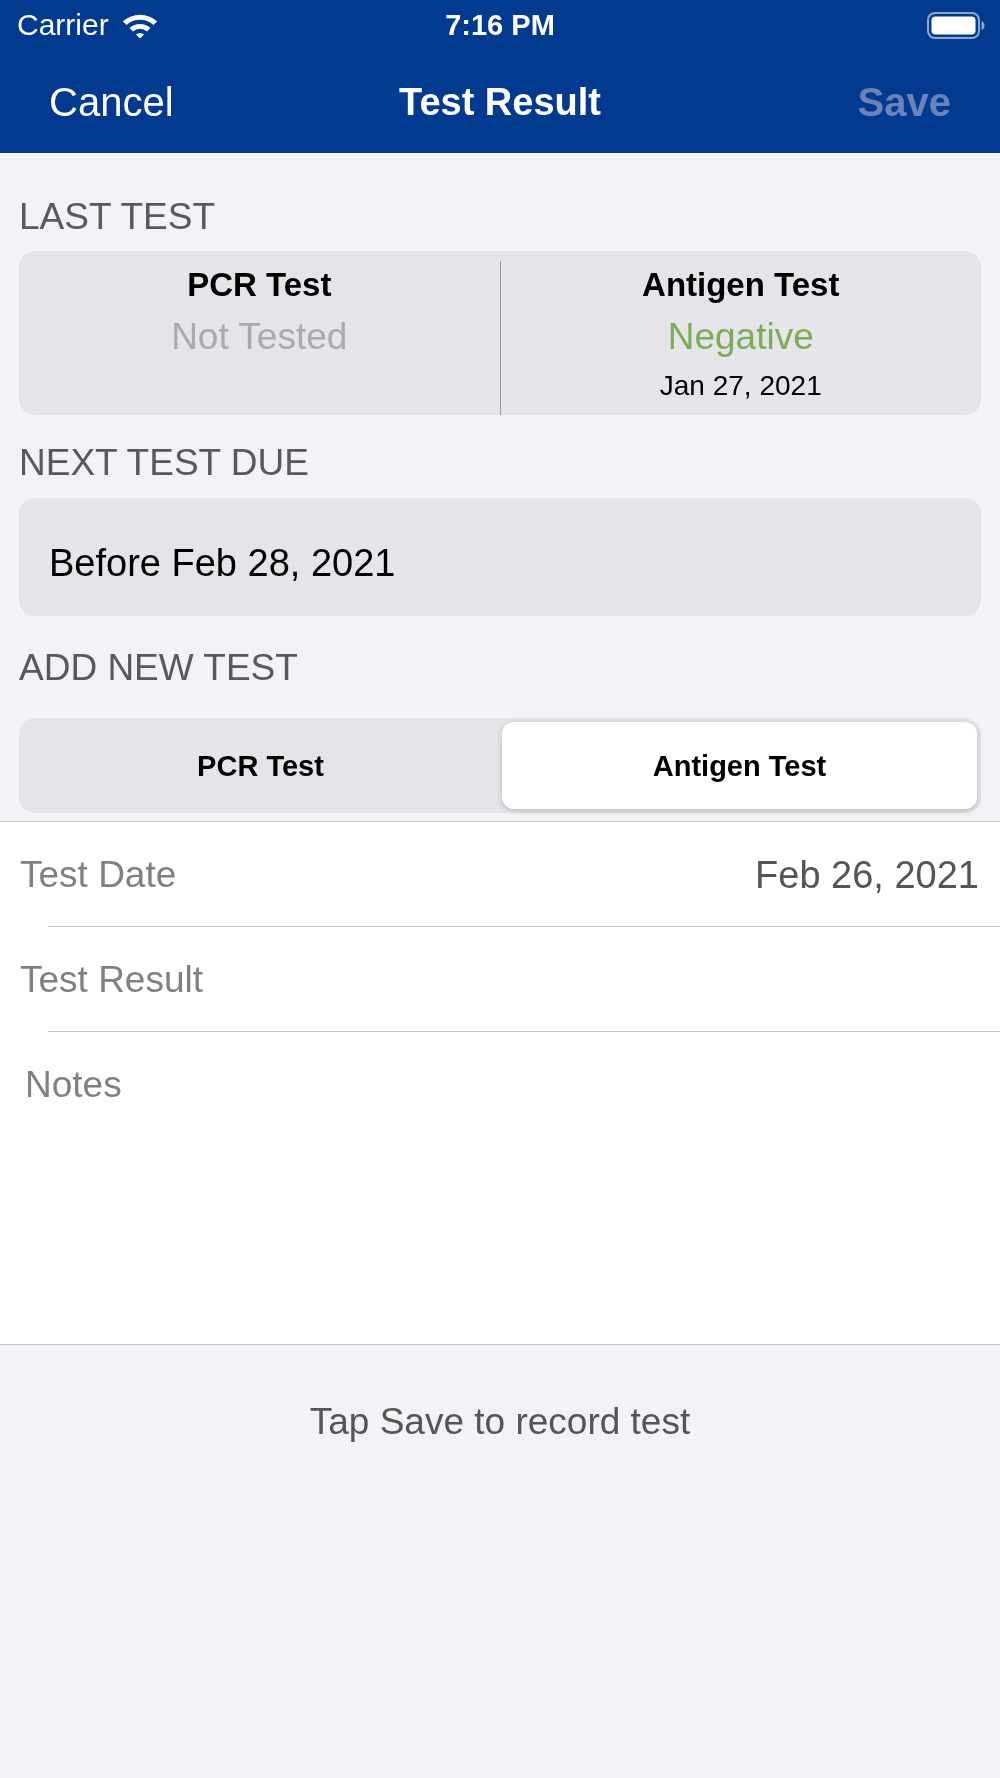 The height and width of the screenshot is (1778, 1000). Describe the element at coordinates (867, 874) in the screenshot. I see `field-value: Feb 26, 2021` at that location.